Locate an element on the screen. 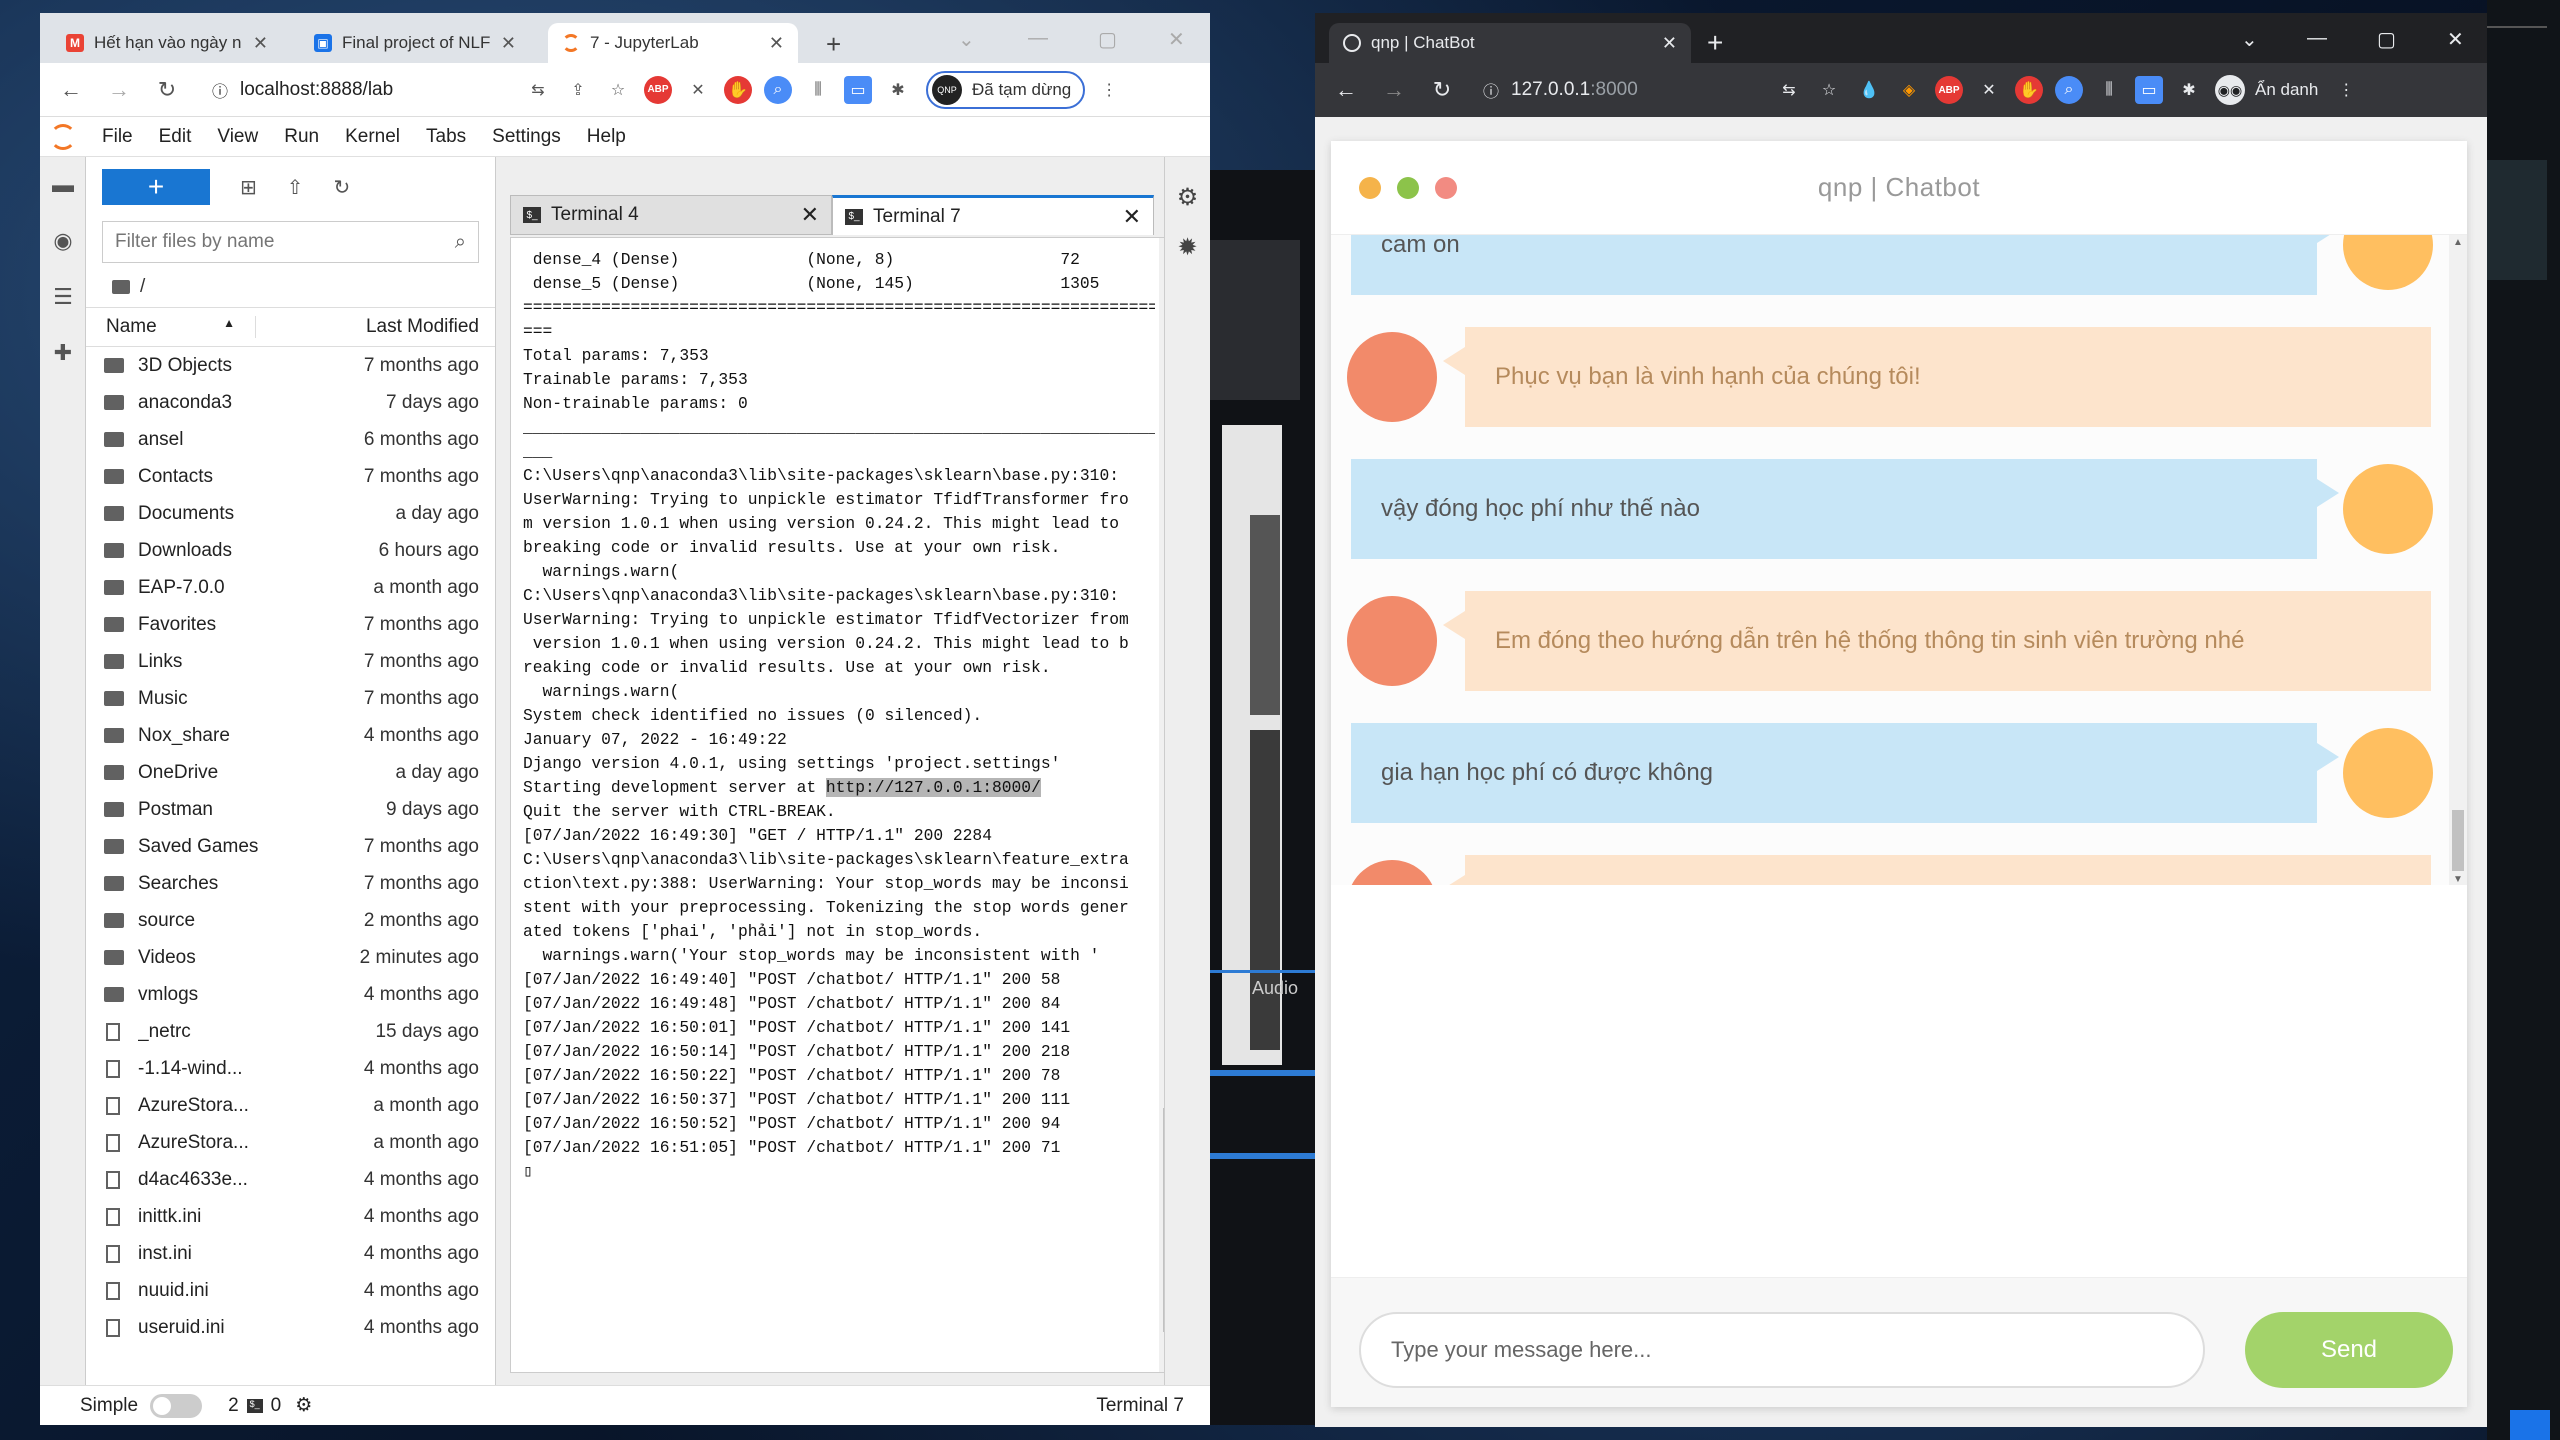 The height and width of the screenshot is (1440, 2560). browser-tab-jupyterlab: 7 - JupyterLab ✕ is located at coordinates (673, 43).